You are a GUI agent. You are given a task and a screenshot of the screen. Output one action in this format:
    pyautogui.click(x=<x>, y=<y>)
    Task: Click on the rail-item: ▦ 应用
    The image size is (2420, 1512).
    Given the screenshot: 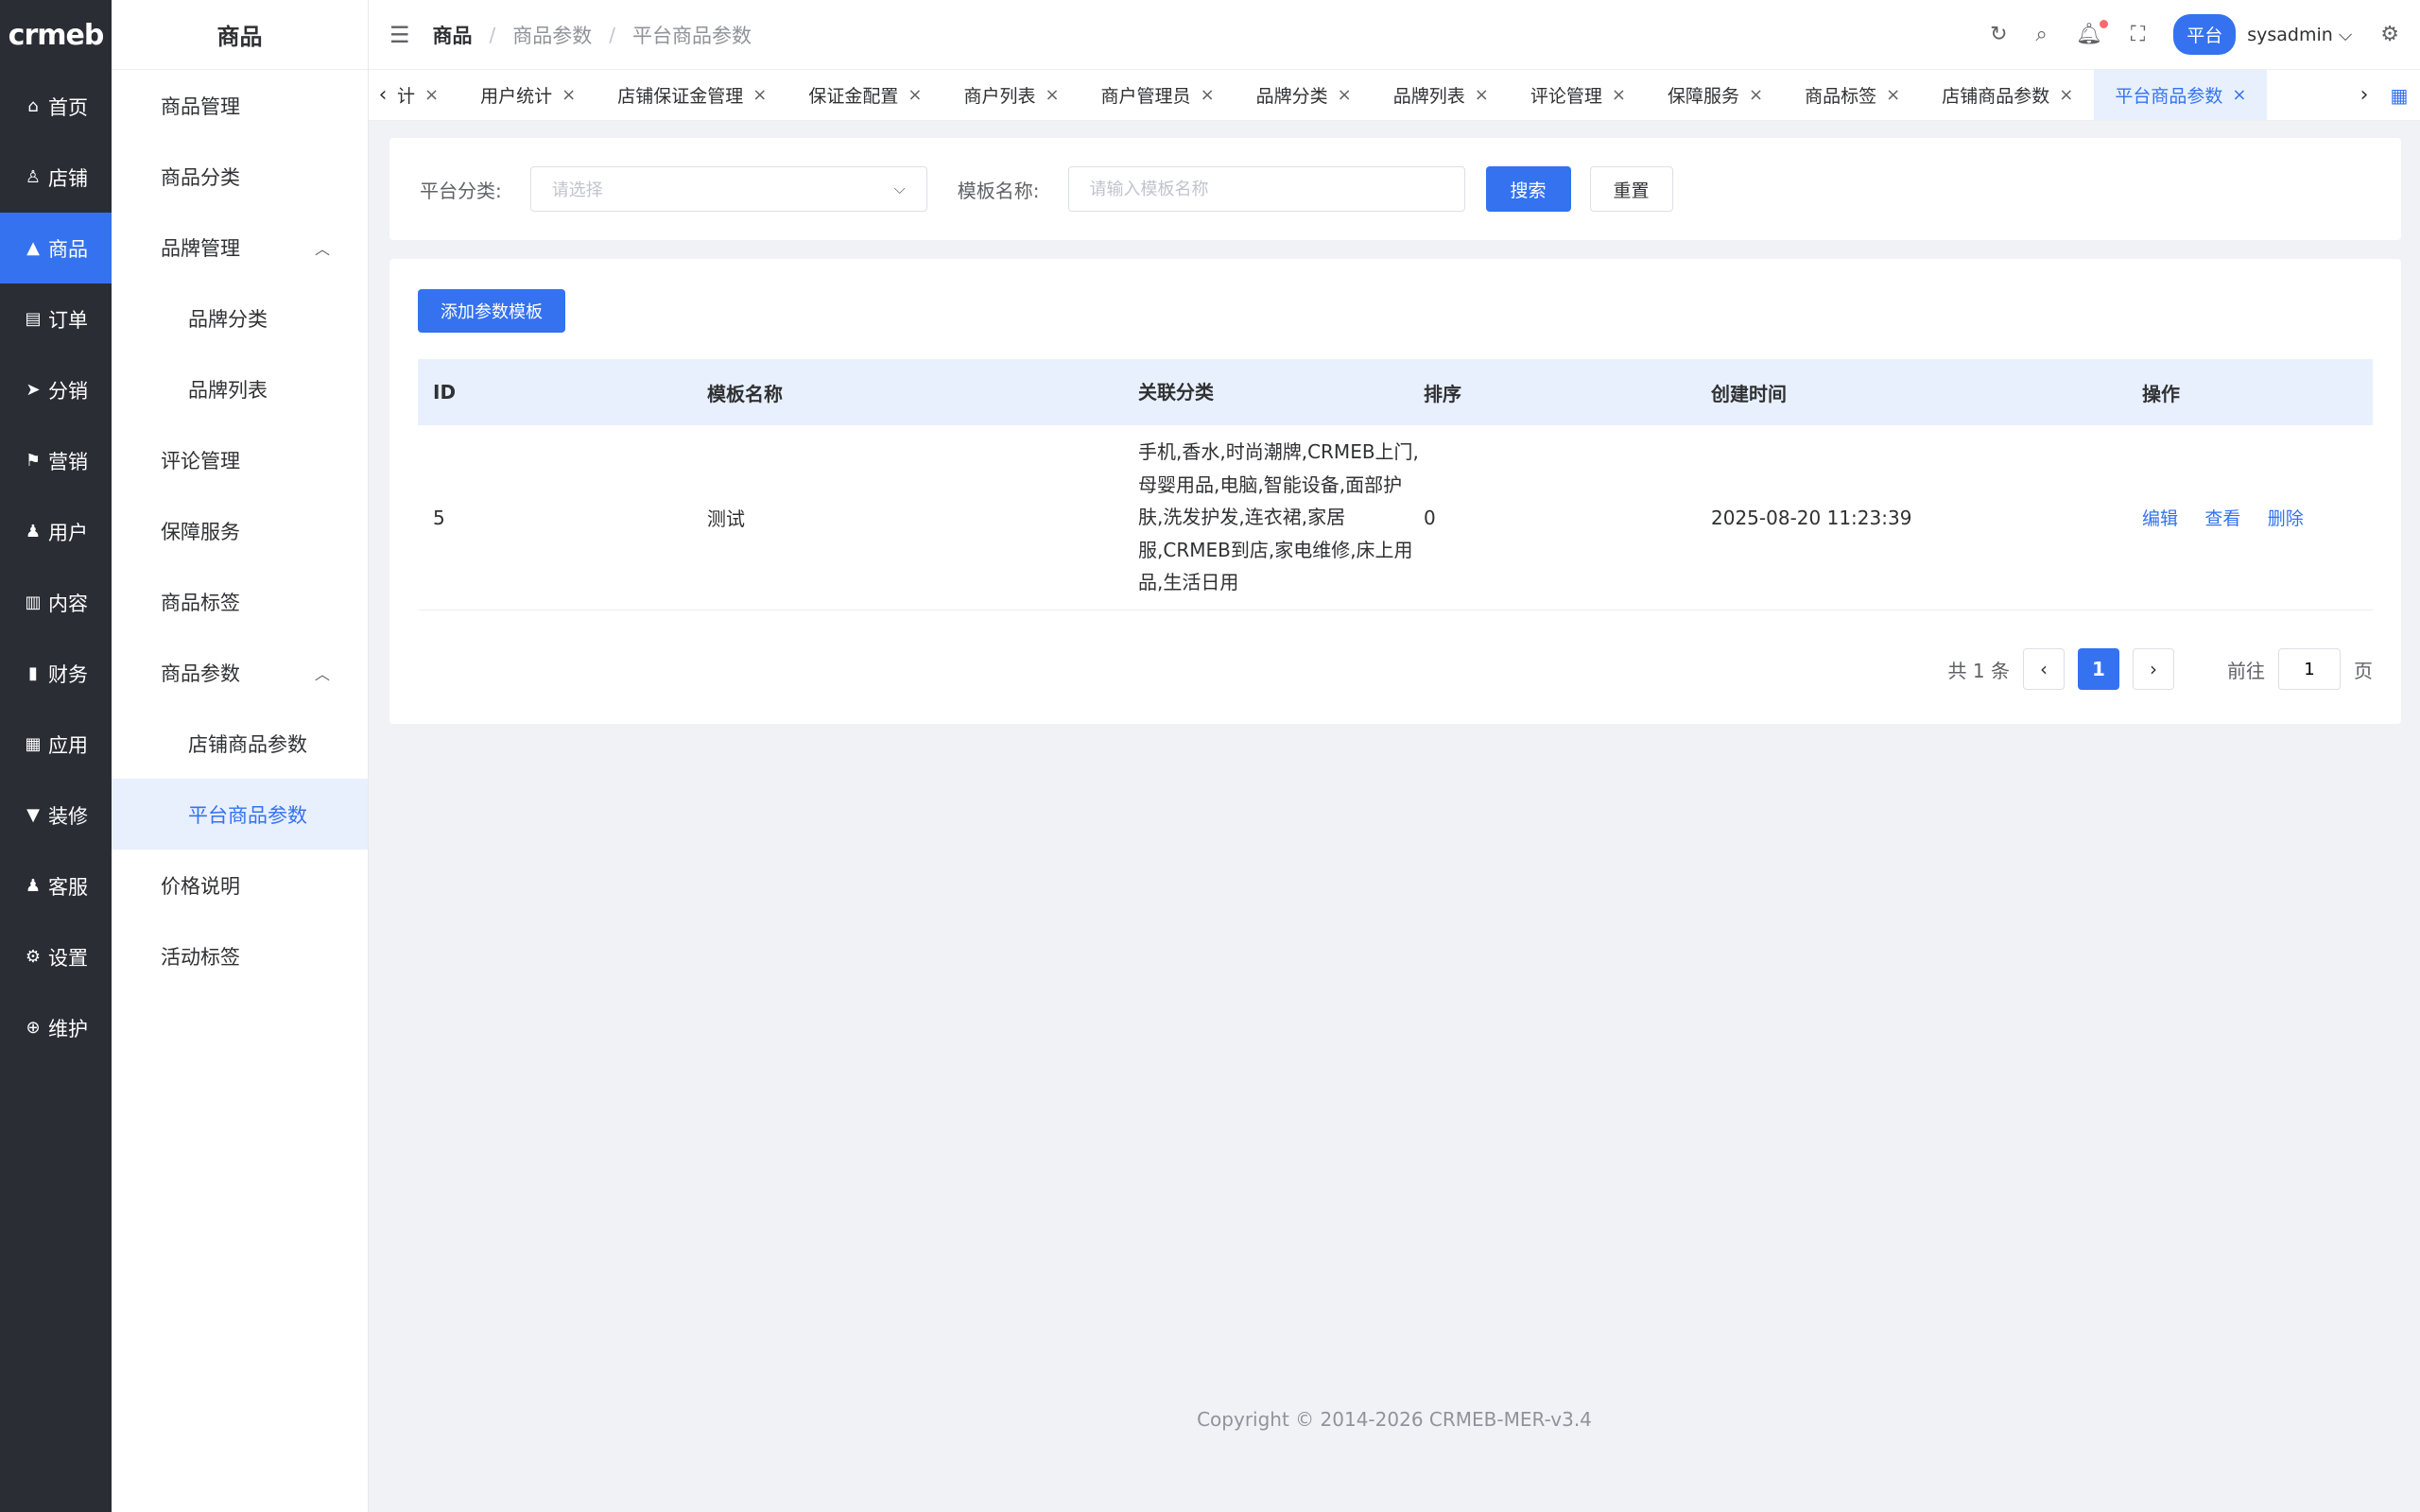 What is the action you would take?
    pyautogui.click(x=56, y=744)
    